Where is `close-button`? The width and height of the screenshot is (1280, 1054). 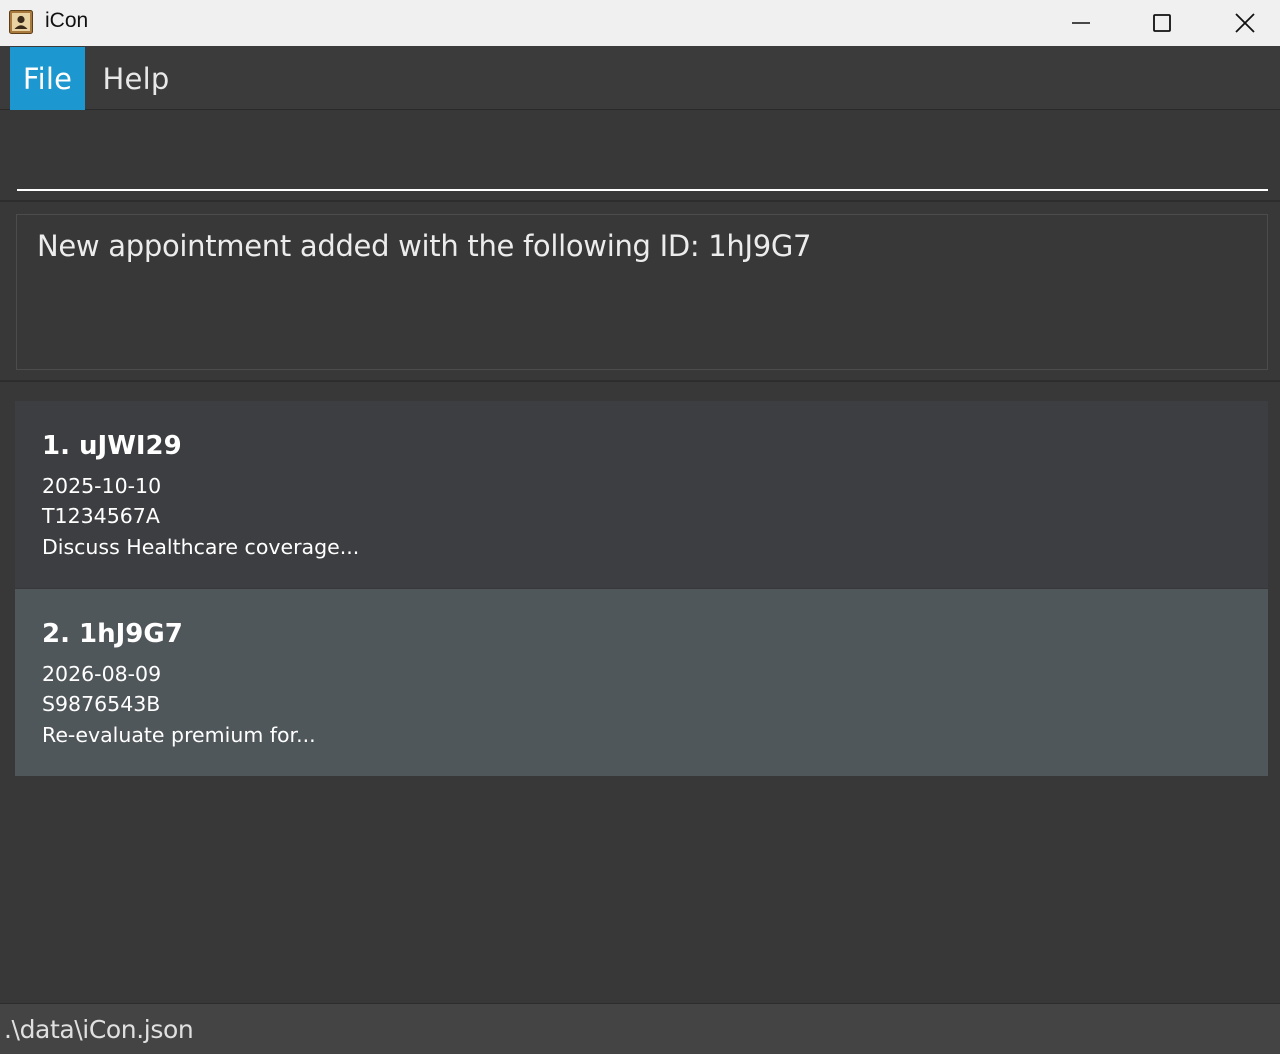 close-button is located at coordinates (1242, 23).